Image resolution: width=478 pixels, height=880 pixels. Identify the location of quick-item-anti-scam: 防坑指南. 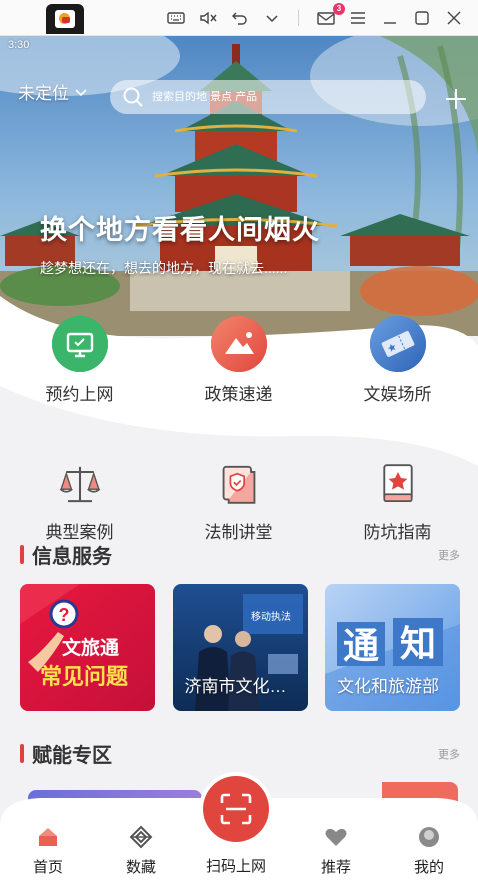
(397, 499).